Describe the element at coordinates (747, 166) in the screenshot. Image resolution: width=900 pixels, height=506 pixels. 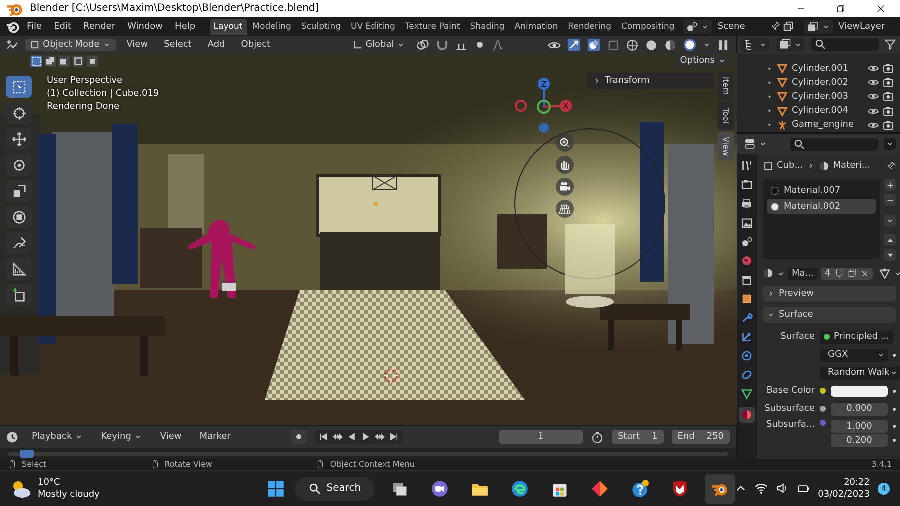
I see `tool-icon` at that location.